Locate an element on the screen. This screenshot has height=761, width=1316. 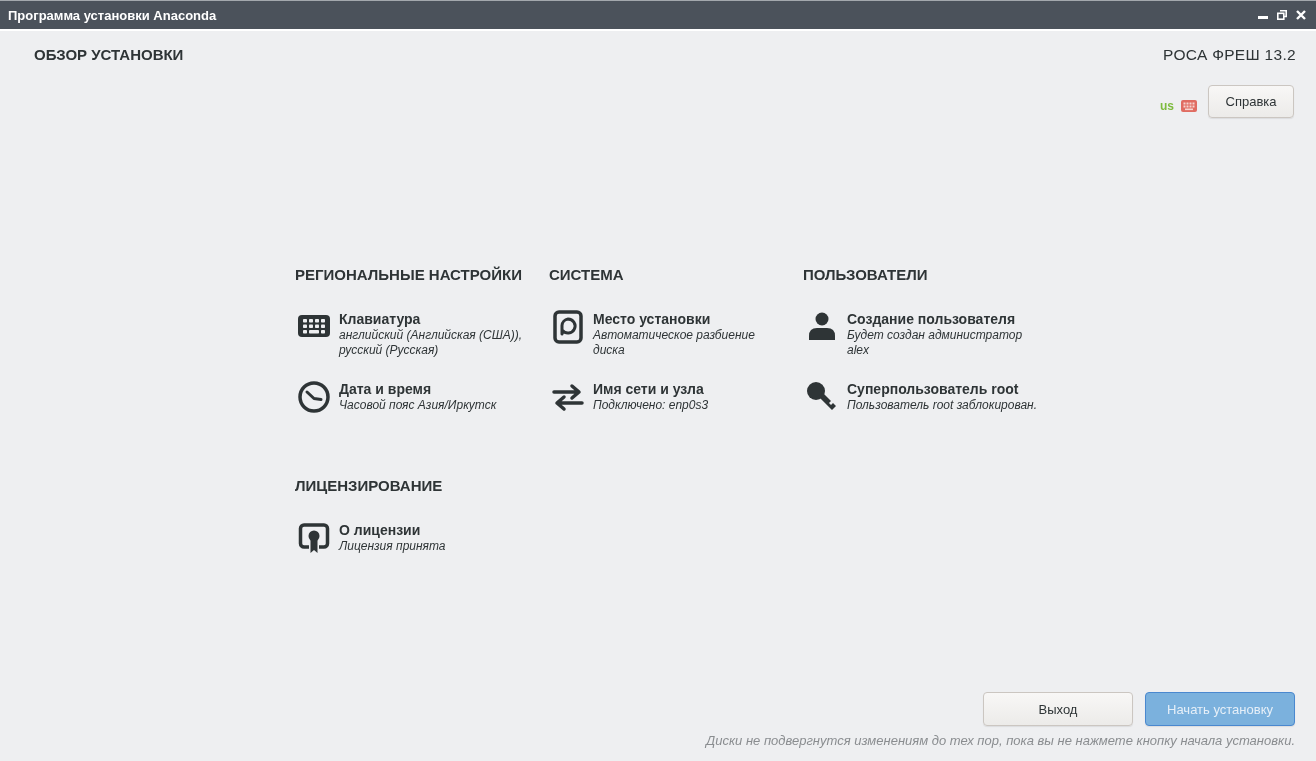
help-button: Справка is located at coordinates (1251, 101).